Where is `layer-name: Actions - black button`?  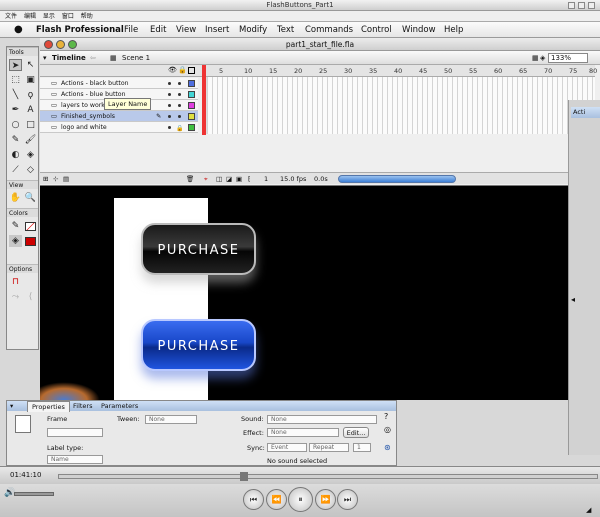
layer-name: Actions - black button is located at coordinates (95, 83).